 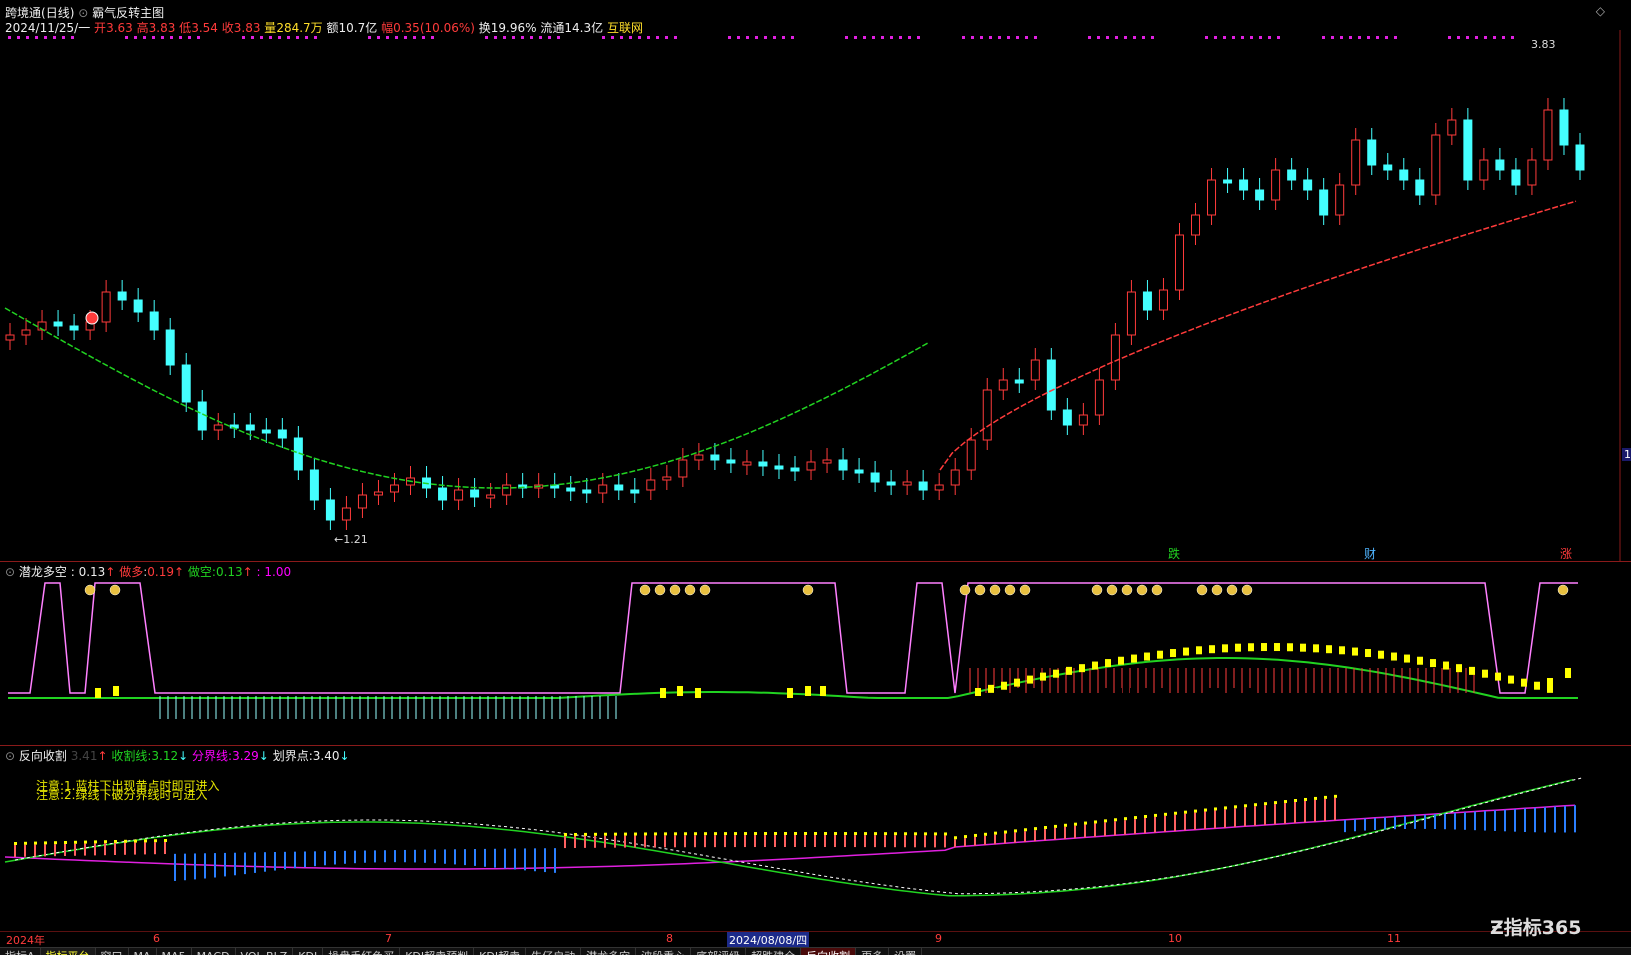 I want to click on panel3-dropdown-icon: ⊙, so click(x=10, y=756).